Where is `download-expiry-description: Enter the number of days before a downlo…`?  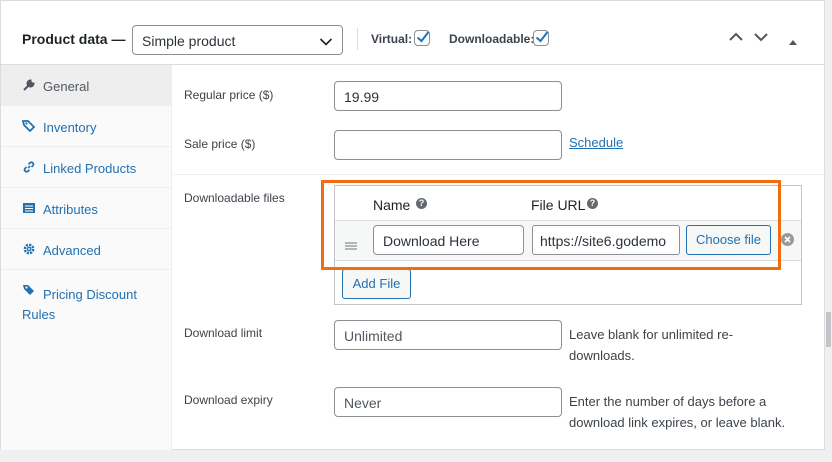 download-expiry-description: Enter the number of days before a downlo… is located at coordinates (677, 412).